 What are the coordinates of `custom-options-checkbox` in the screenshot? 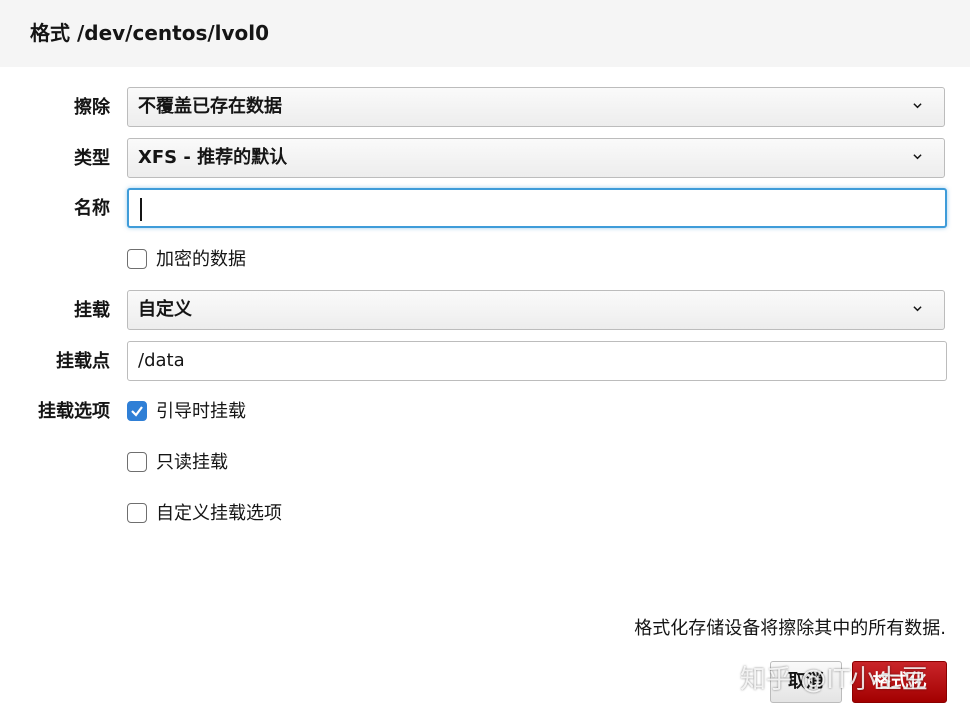 It's located at (137, 513).